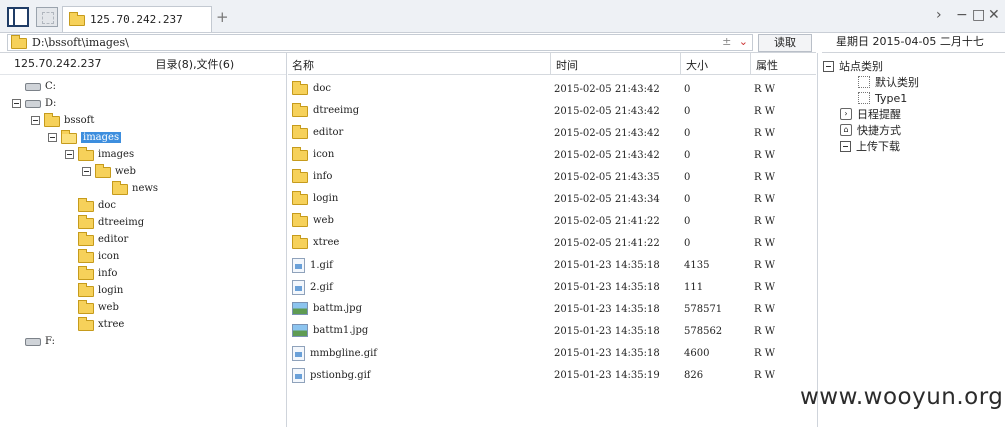  Describe the element at coordinates (879, 114) in the screenshot. I see `right-item-label: 日程提醒` at that location.